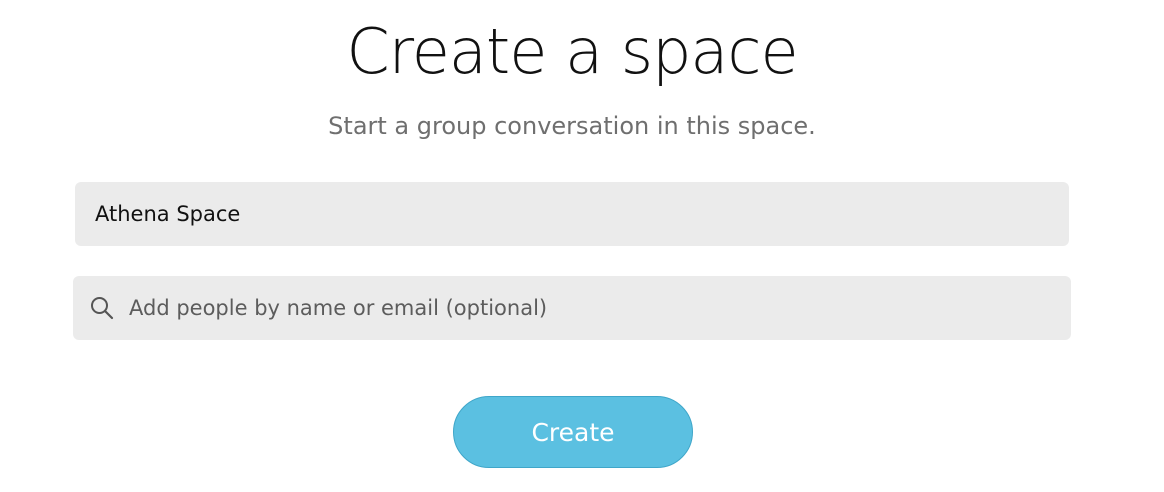 Image resolution: width=1164 pixels, height=492 pixels. Describe the element at coordinates (572, 51) in the screenshot. I see `page-title: Create a space` at that location.